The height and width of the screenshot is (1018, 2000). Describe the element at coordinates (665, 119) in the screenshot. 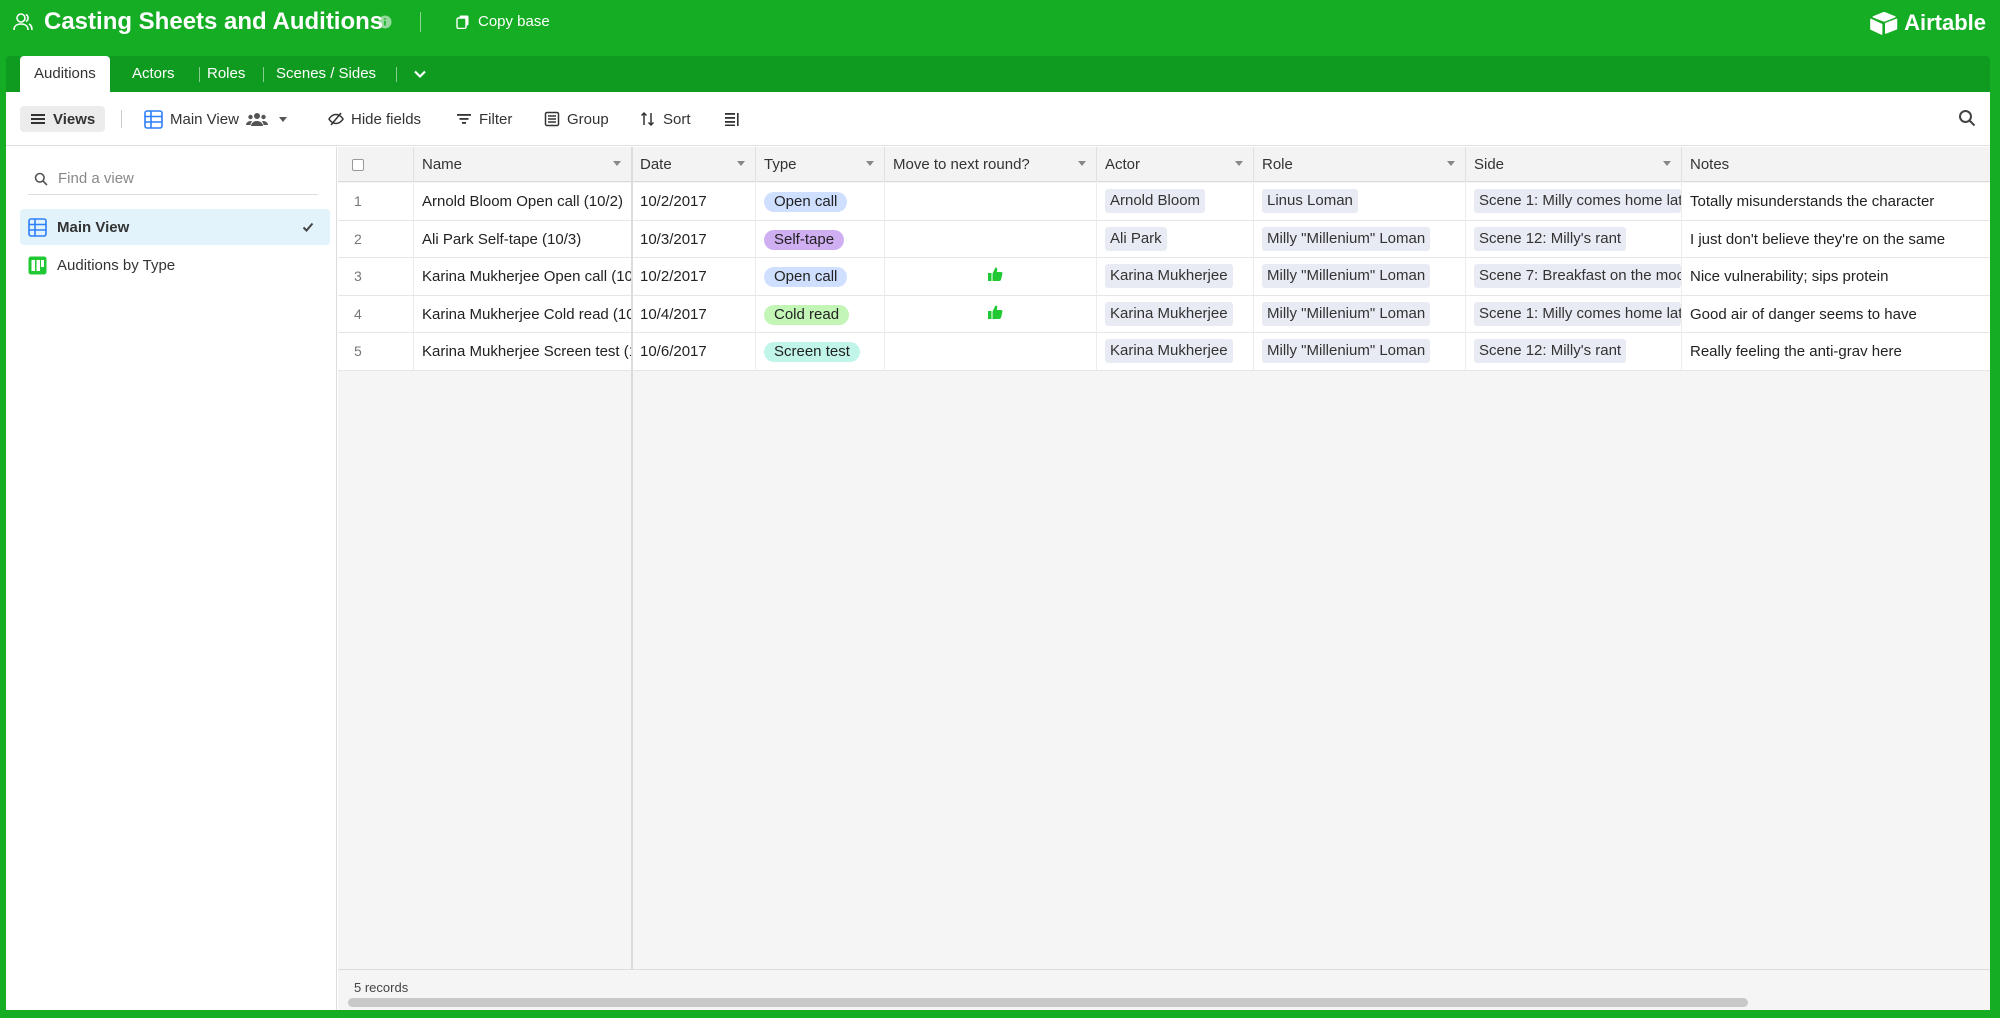

I see `sort-button: Sort` at that location.